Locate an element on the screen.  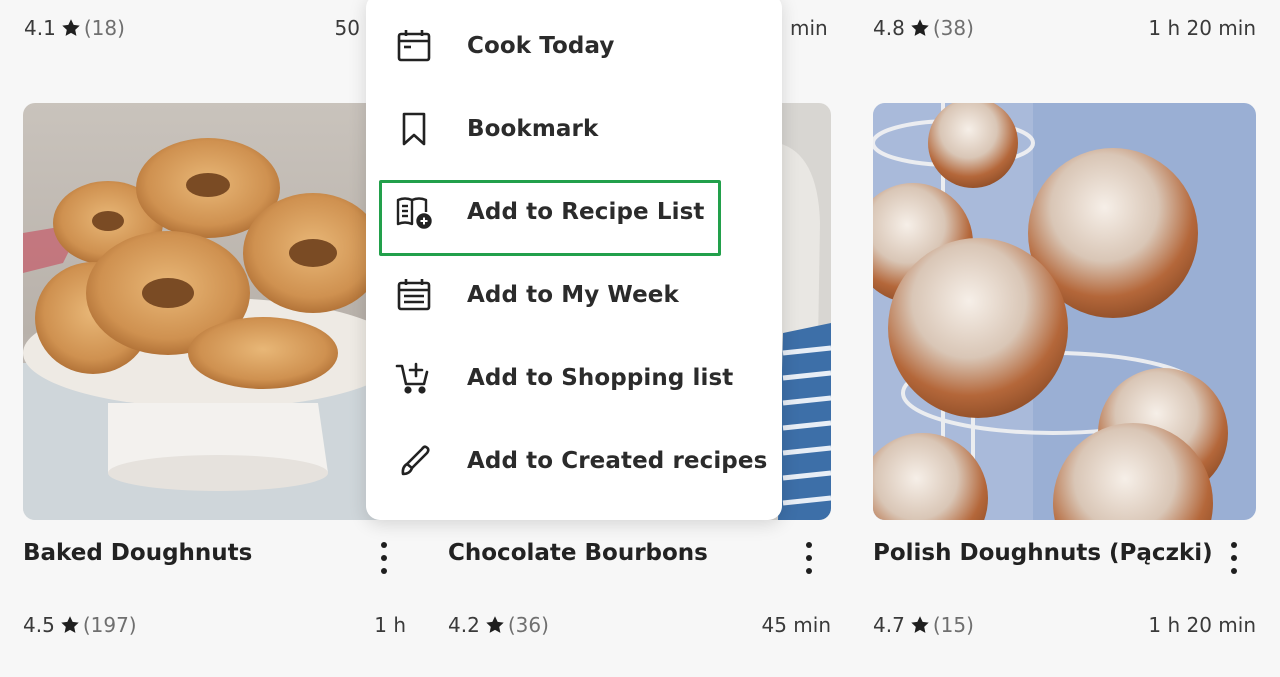
recipe-meta: 4.5 (197) 1 h is located at coordinates (214, 625).